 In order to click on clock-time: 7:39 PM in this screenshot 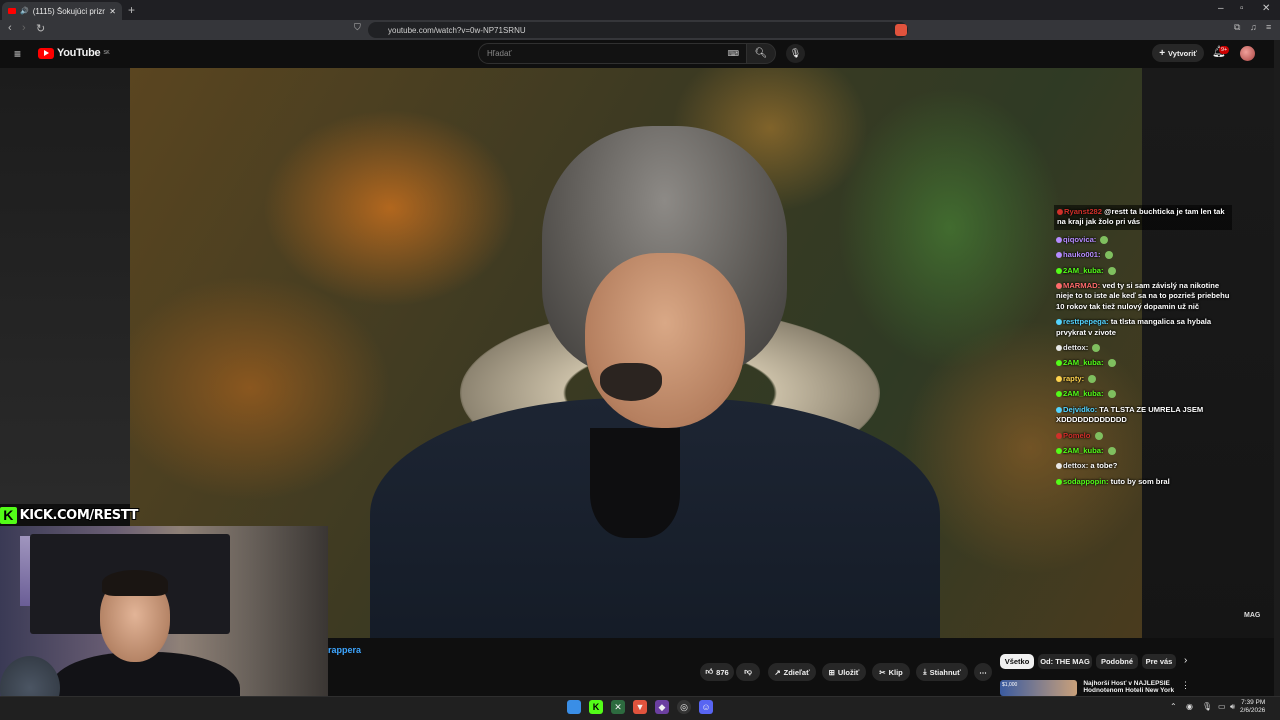, I will do `click(1253, 702)`.